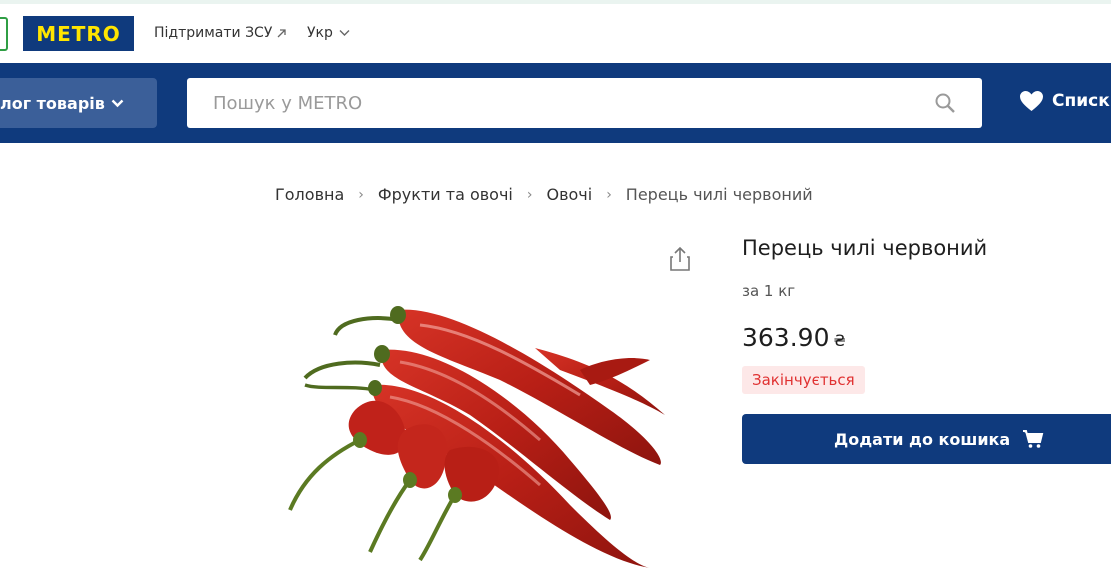  I want to click on breadcrumb-item-current: Перець чилі червоний, so click(719, 194).